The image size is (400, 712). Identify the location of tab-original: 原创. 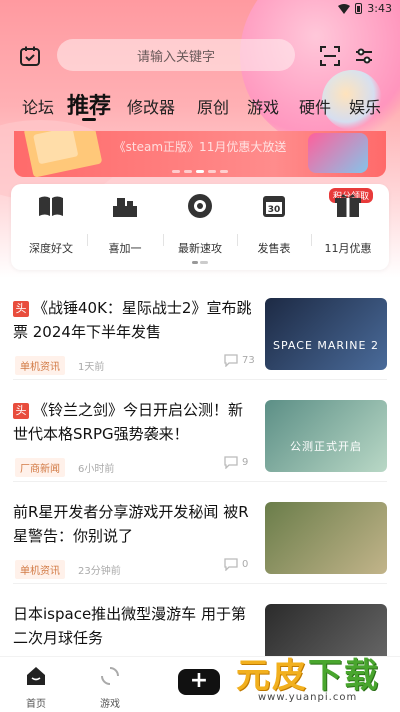
(213, 106).